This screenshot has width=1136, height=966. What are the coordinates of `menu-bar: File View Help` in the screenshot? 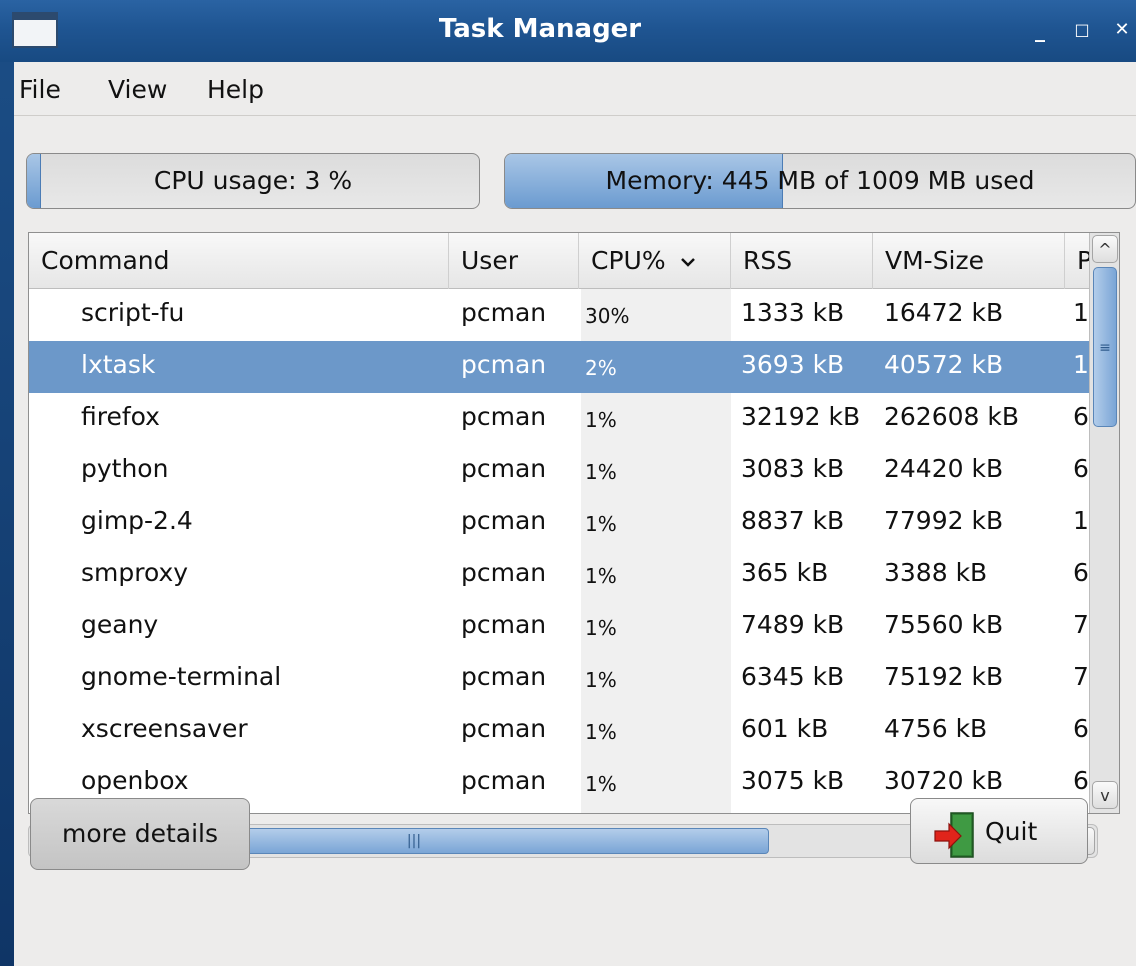 It's located at (575, 89).